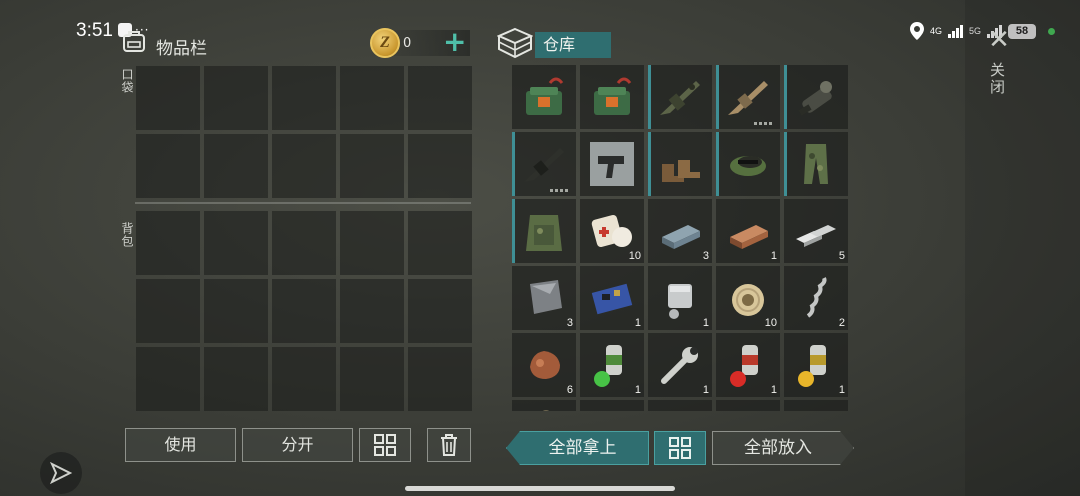 This screenshot has width=1080, height=496. Describe the element at coordinates (303, 203) in the screenshot. I see `section-divider` at that location.